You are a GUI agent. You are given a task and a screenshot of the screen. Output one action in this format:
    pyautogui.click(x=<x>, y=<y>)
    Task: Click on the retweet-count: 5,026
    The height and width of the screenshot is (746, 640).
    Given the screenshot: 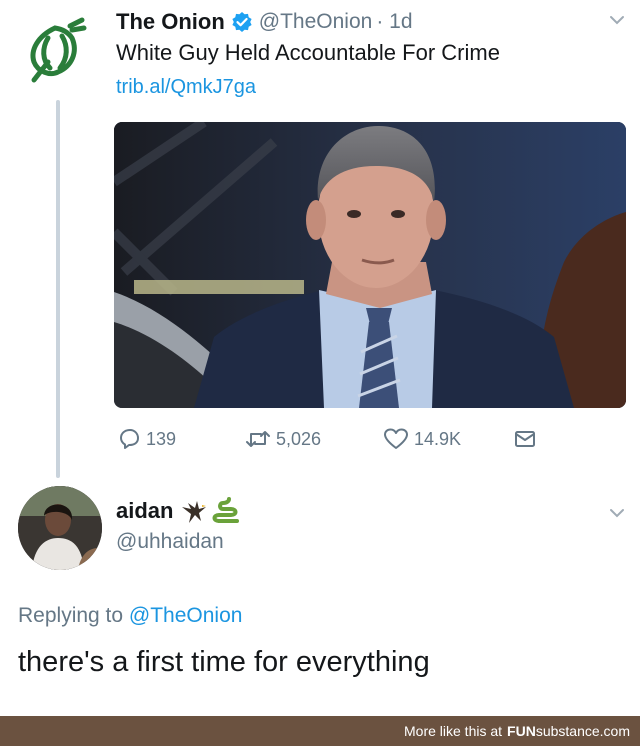 What is the action you would take?
    pyautogui.click(x=299, y=438)
    